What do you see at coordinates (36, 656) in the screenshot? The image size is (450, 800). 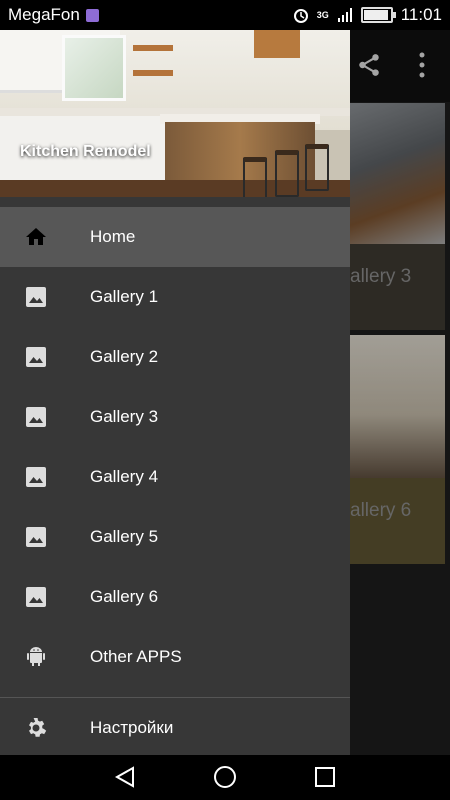 I see `android-icon` at bounding box center [36, 656].